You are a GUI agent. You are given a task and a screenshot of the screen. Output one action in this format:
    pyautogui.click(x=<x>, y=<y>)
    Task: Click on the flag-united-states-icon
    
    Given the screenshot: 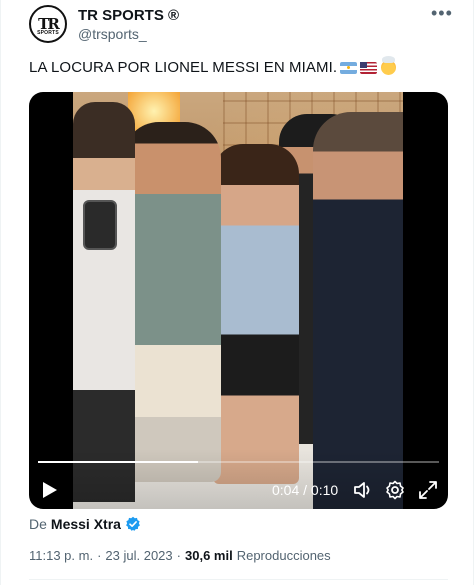 What is the action you would take?
    pyautogui.click(x=369, y=67)
    